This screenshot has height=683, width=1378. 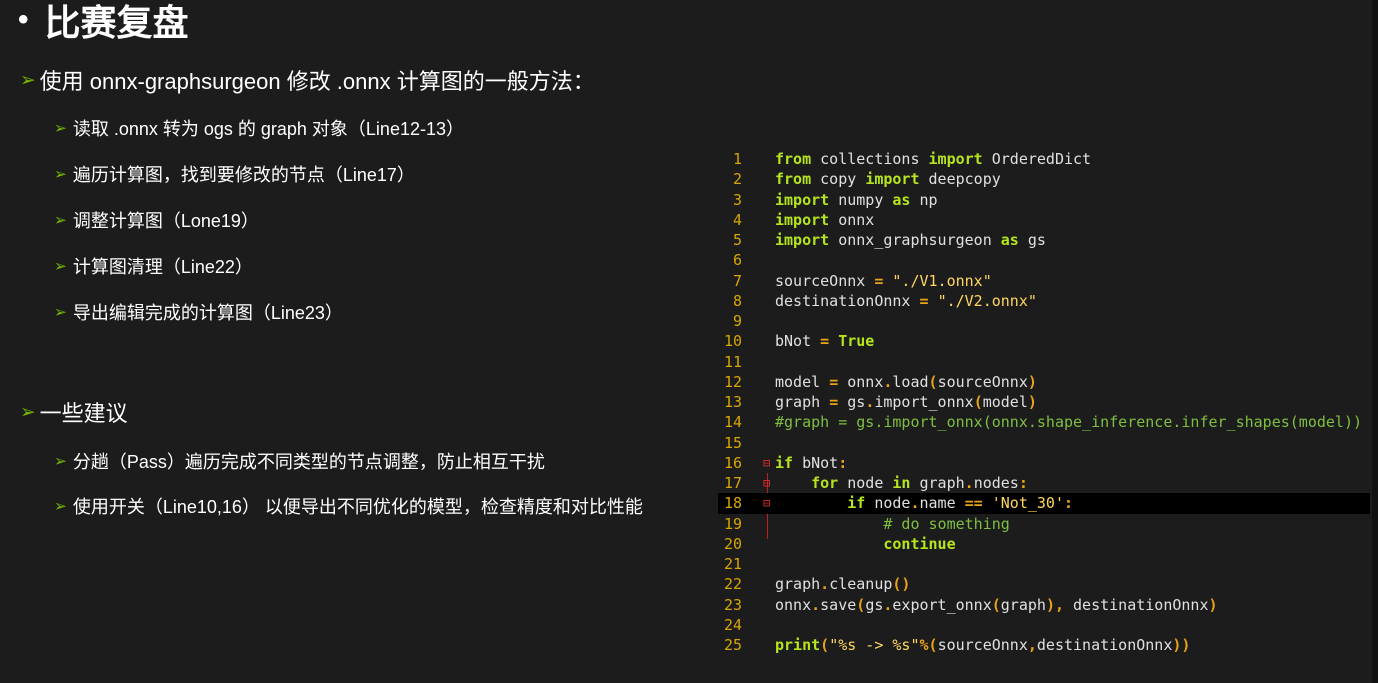 What do you see at coordinates (1044, 503) in the screenshot?
I see `code-line-highlighted: 18 ⊟ if node.name == 'Not_30':` at bounding box center [1044, 503].